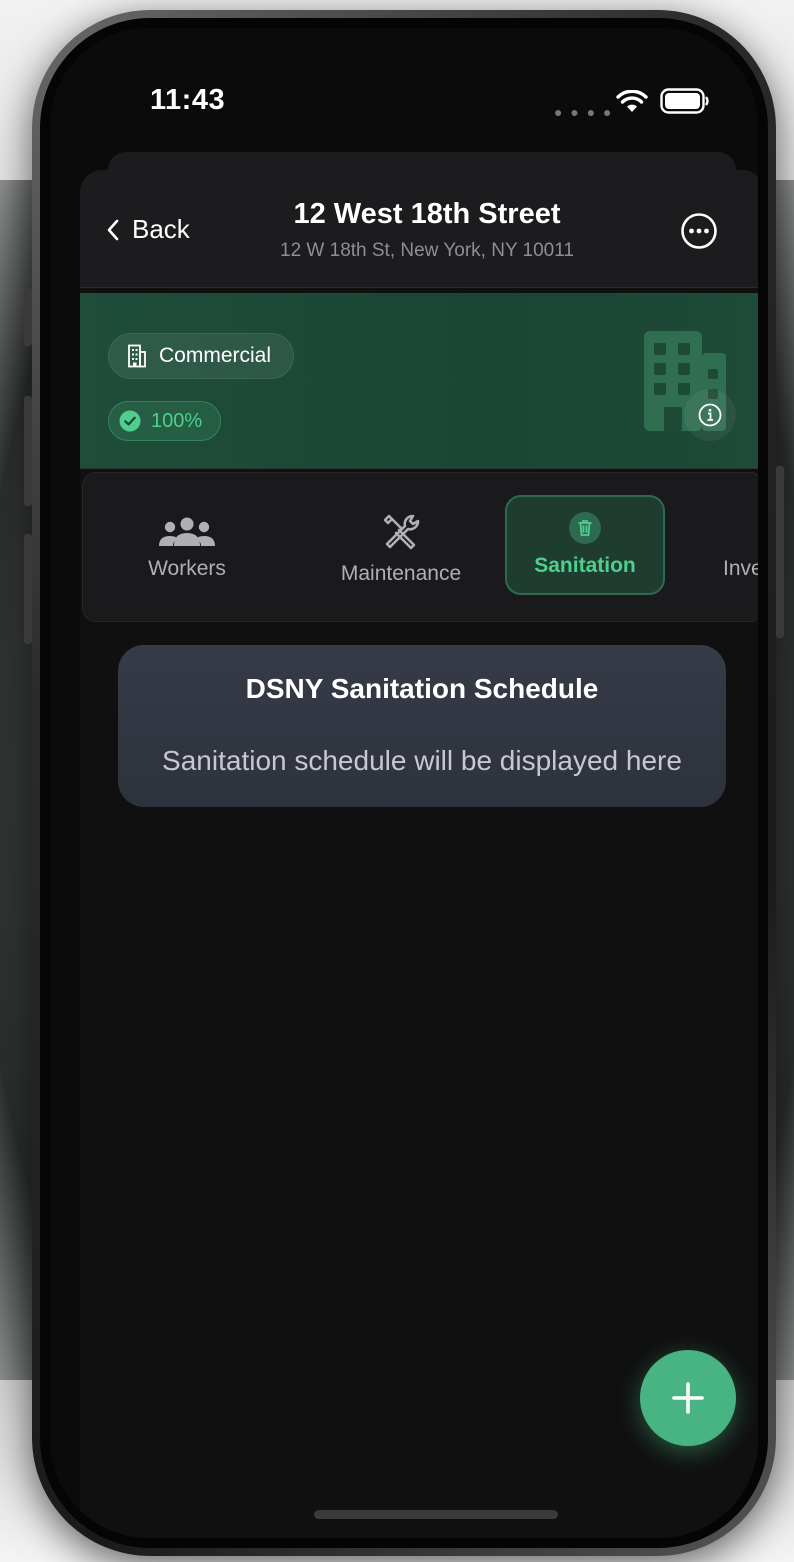  I want to click on building-icon, so click(137, 356).